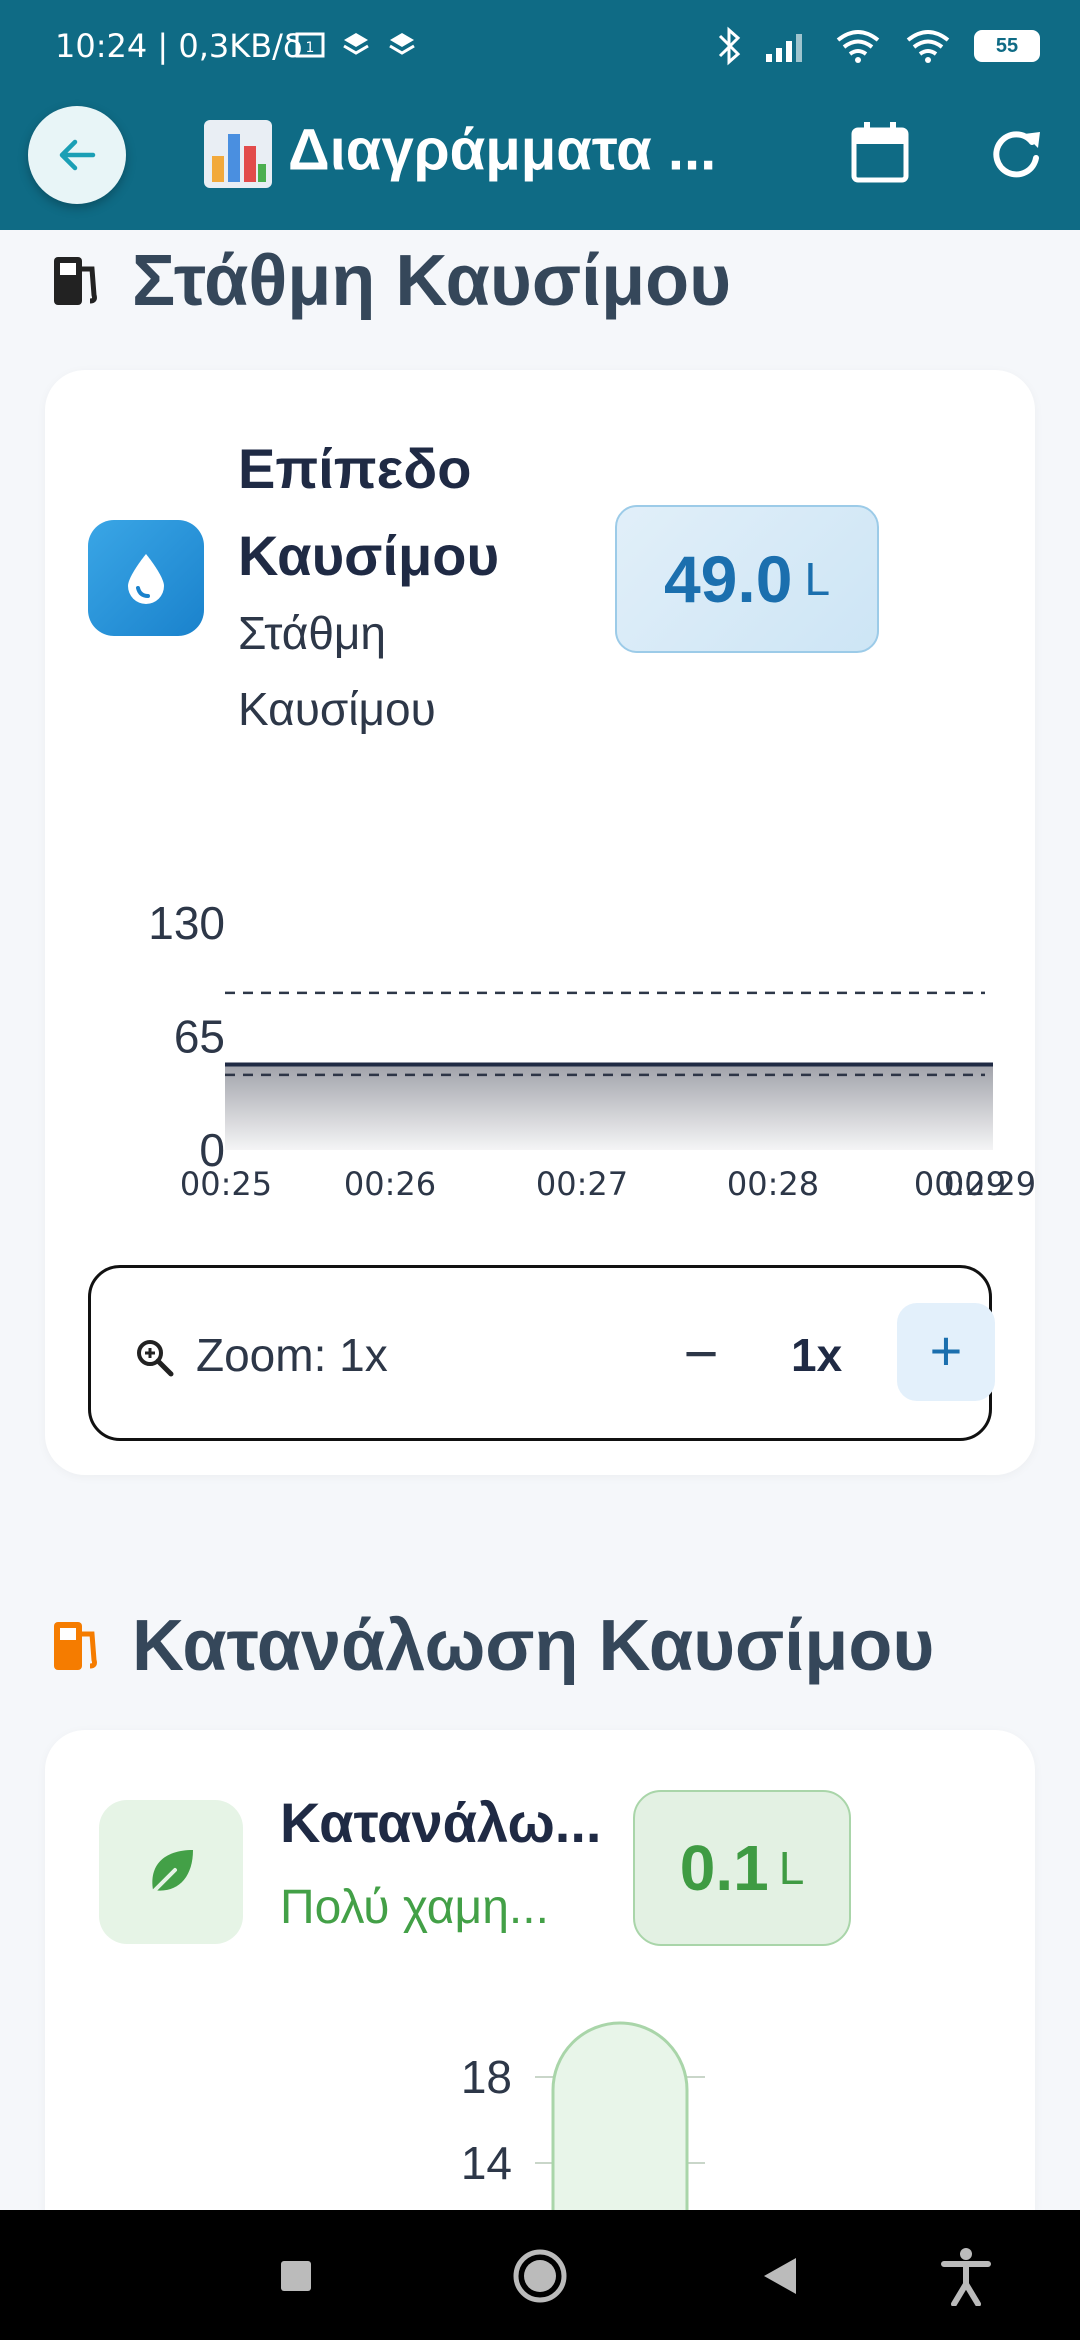  Describe the element at coordinates (155, 1358) in the screenshot. I see `zoom-in-icon` at that location.